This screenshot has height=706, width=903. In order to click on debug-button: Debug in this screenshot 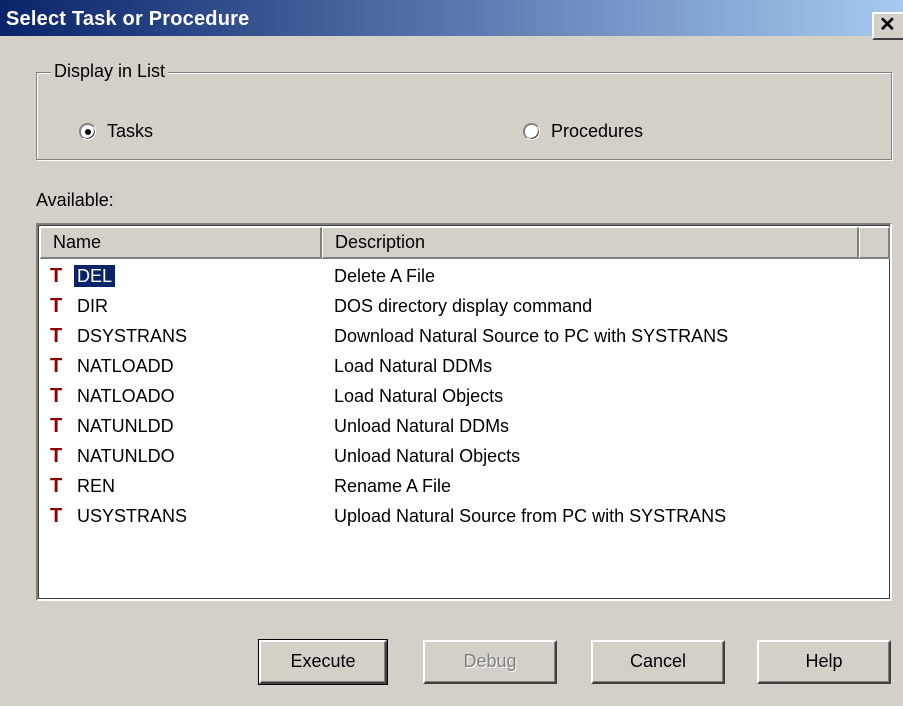, I will do `click(490, 662)`.